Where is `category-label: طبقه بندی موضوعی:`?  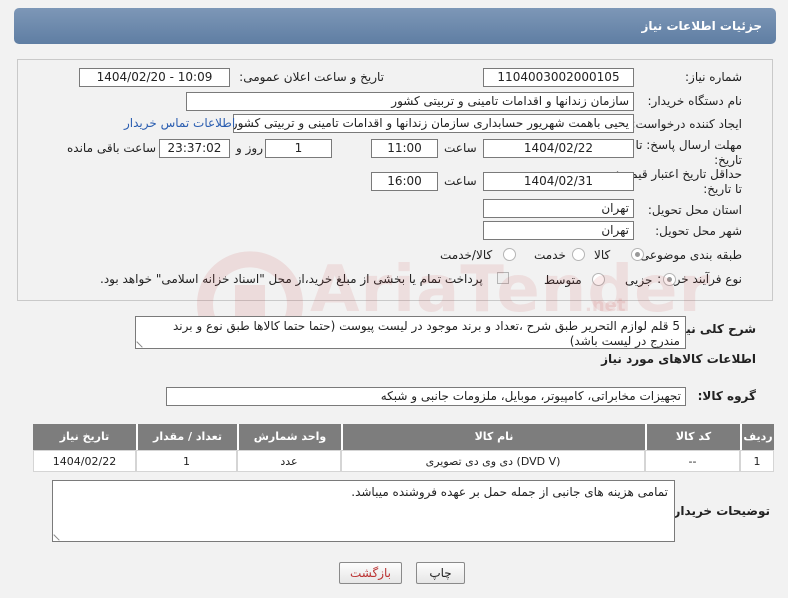
category-label: طبقه بندی موضوعی: is located at coordinates (688, 255).